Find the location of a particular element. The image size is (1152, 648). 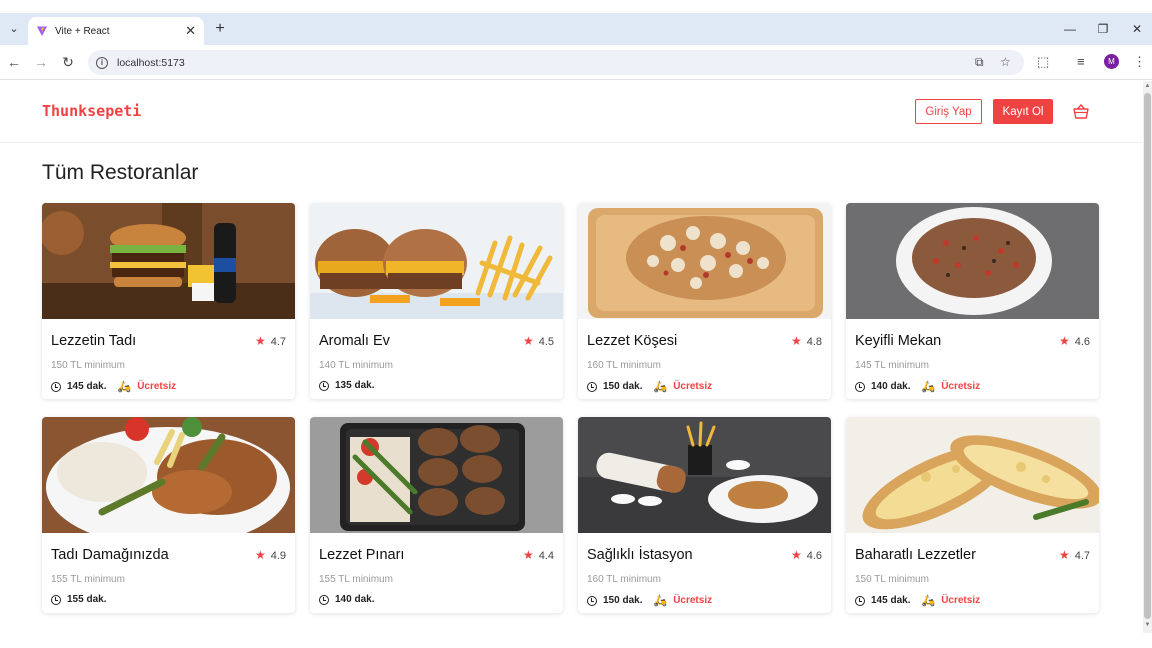

tab-list-button: ⌄ is located at coordinates (14, 29).